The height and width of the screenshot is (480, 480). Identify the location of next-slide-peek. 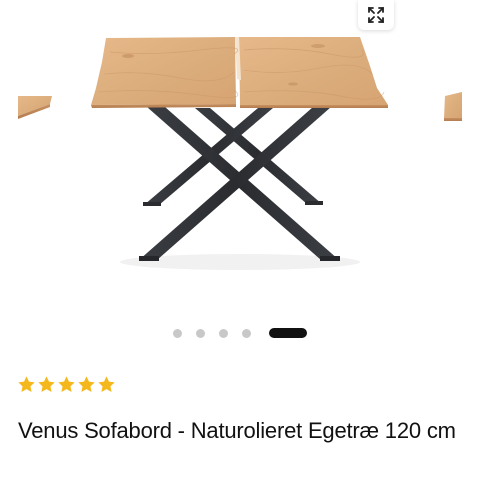
(453, 106).